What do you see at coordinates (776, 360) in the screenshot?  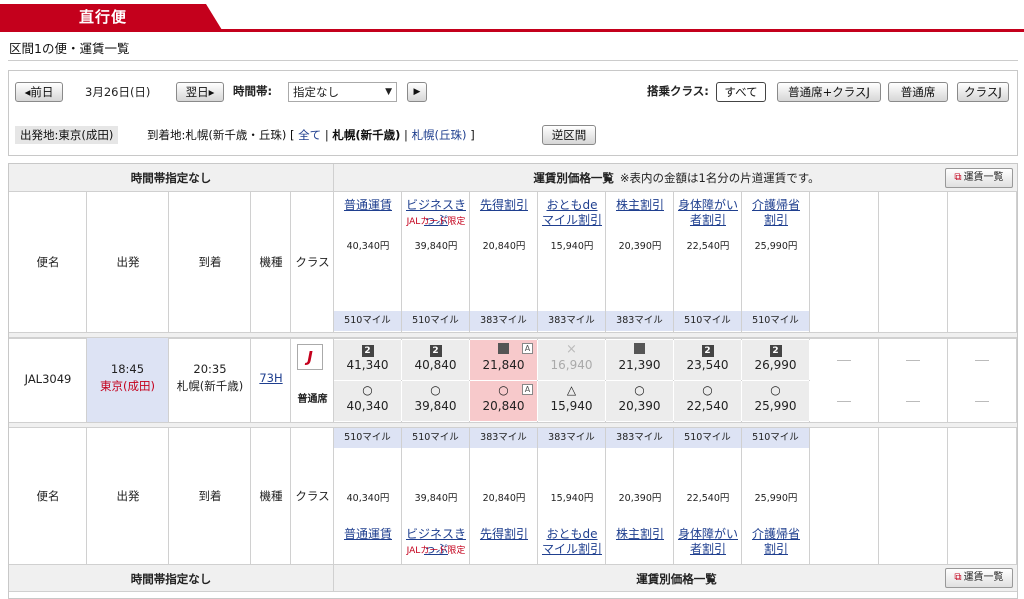 I see `fare-cell: 2 26,990` at bounding box center [776, 360].